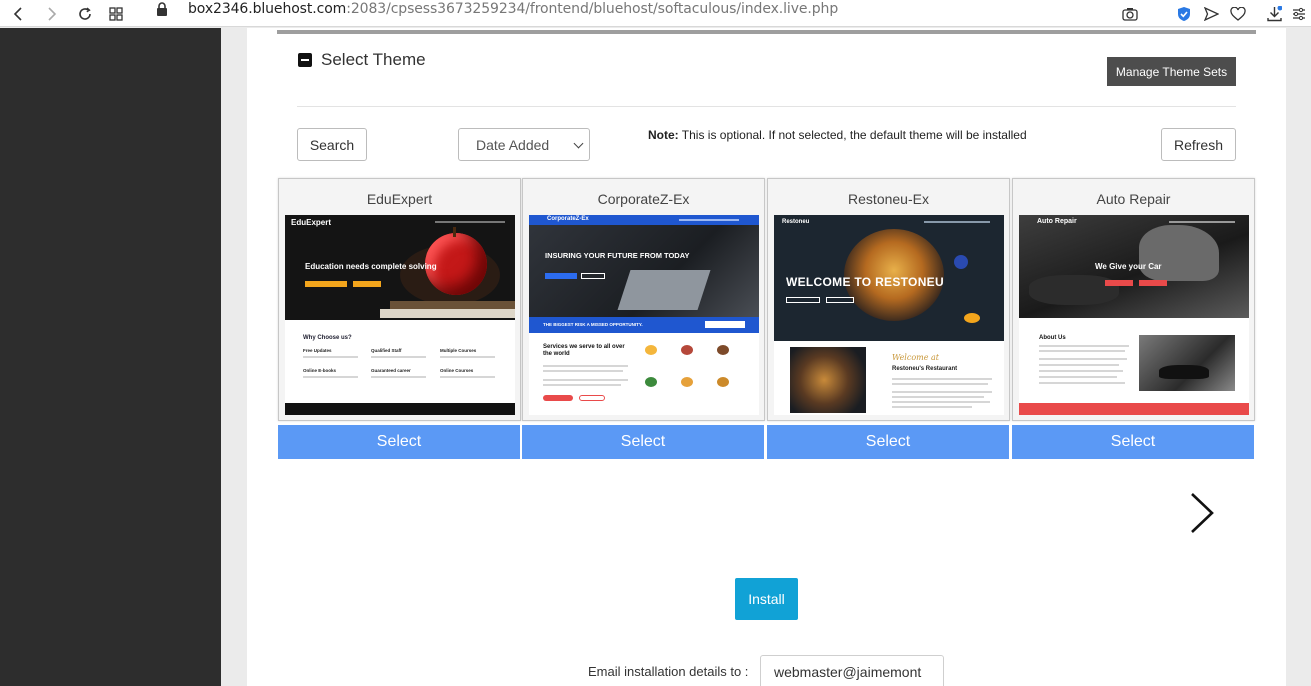 The height and width of the screenshot is (686, 1311). What do you see at coordinates (1202, 513) in the screenshot?
I see `next-arrow-icon` at bounding box center [1202, 513].